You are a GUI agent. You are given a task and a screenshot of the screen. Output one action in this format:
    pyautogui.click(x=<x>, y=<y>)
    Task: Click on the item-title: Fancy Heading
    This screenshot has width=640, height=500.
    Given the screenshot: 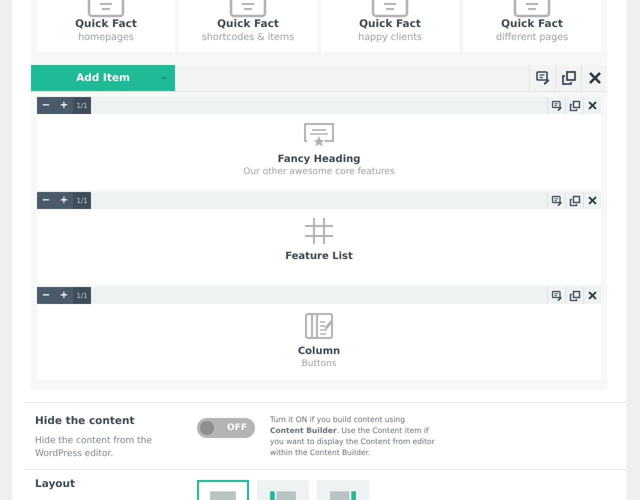 What is the action you would take?
    pyautogui.click(x=319, y=159)
    